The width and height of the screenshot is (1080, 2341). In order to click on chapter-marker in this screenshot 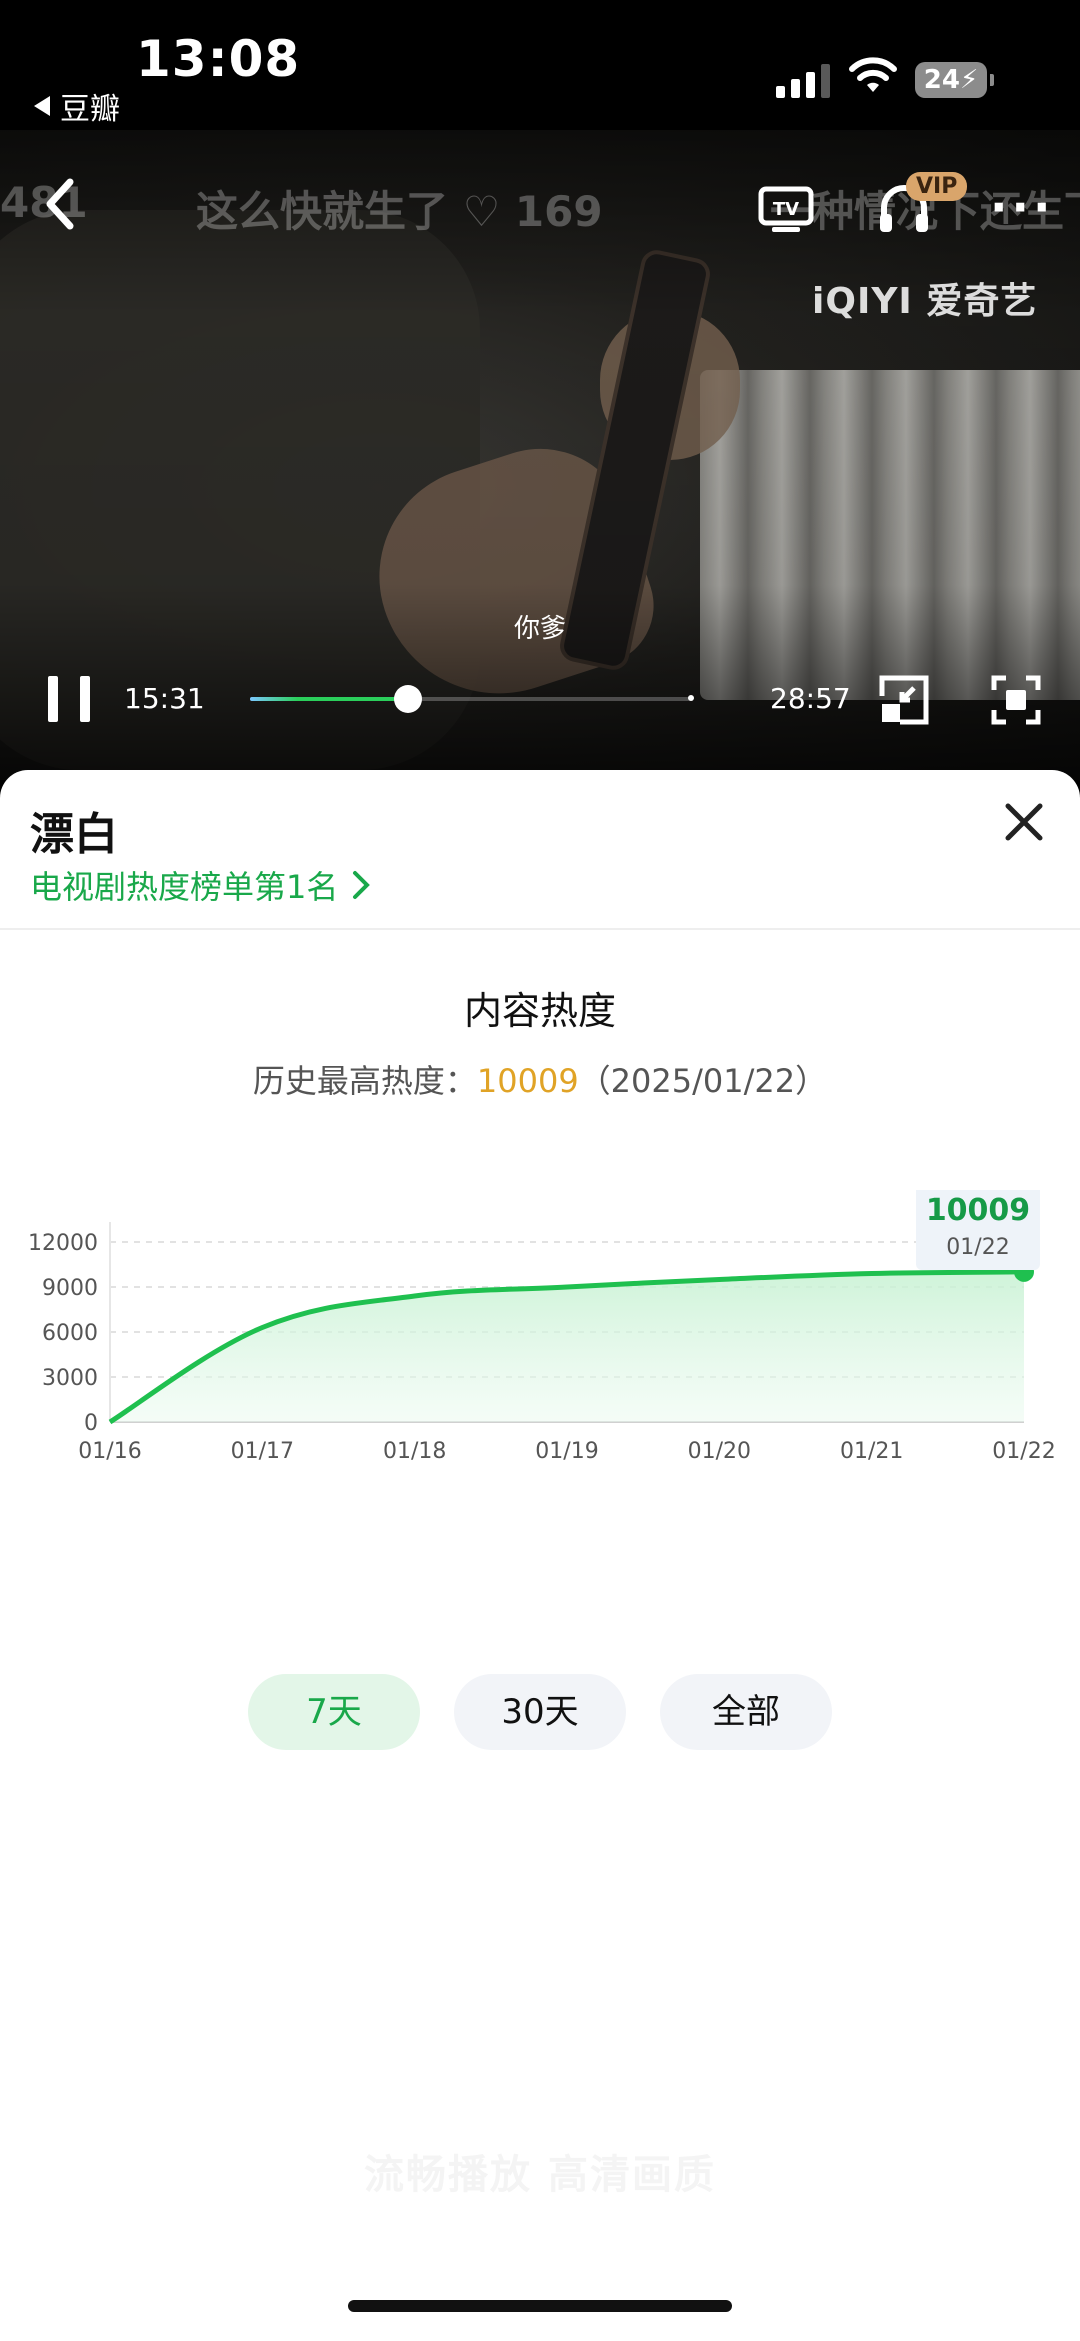, I will do `click(691, 698)`.